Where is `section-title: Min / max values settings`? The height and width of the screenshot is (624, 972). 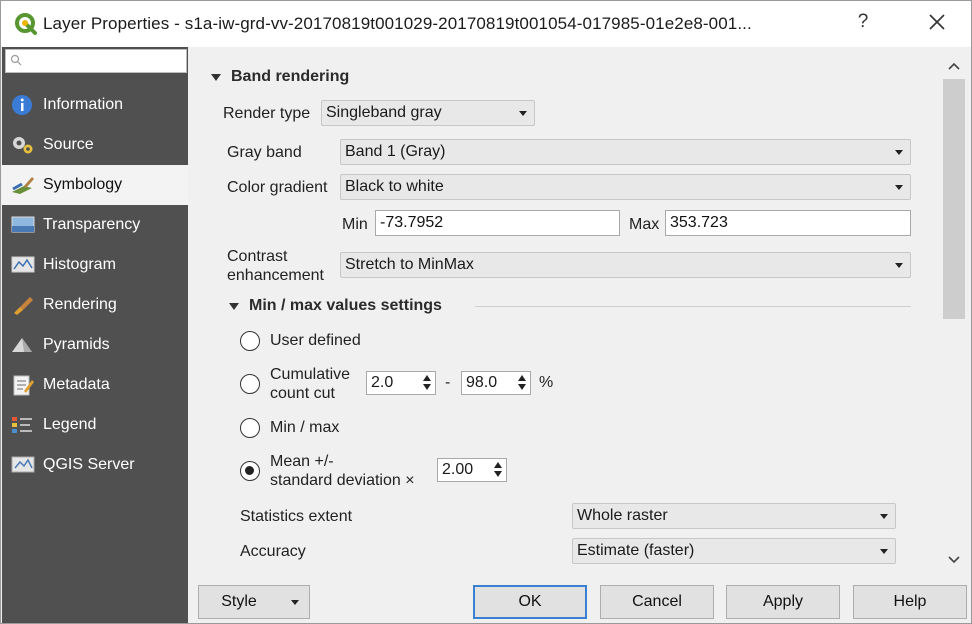 section-title: Min / max values settings is located at coordinates (345, 305).